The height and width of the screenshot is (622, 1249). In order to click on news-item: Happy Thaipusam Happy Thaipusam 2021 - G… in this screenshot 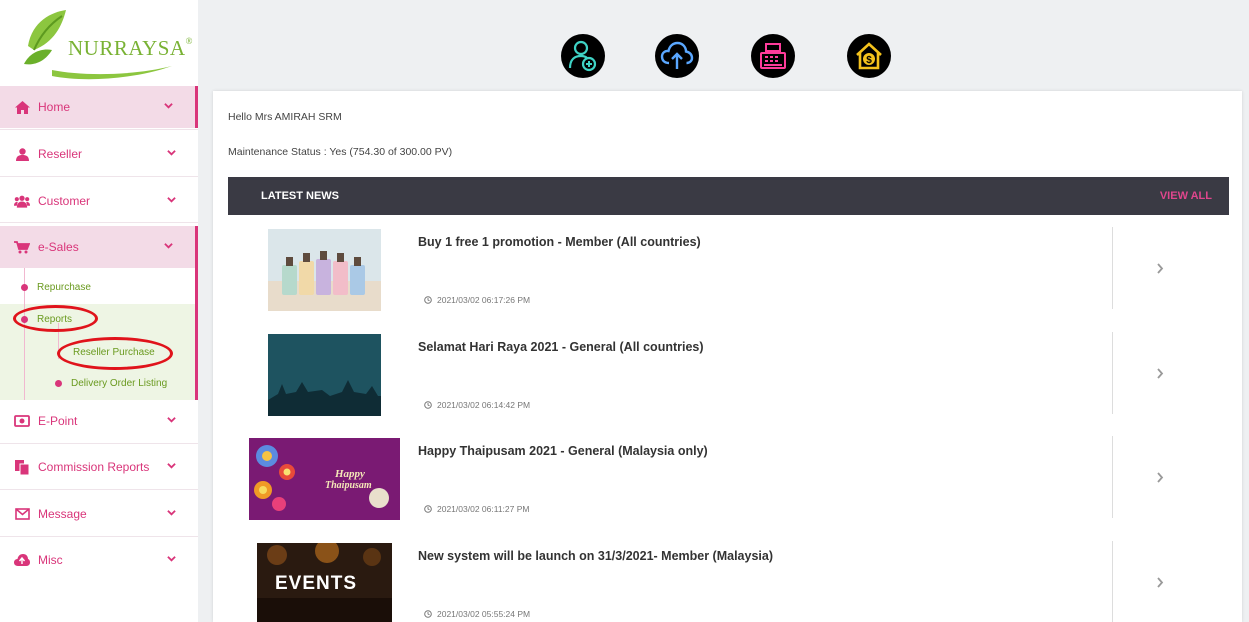, I will do `click(728, 478)`.